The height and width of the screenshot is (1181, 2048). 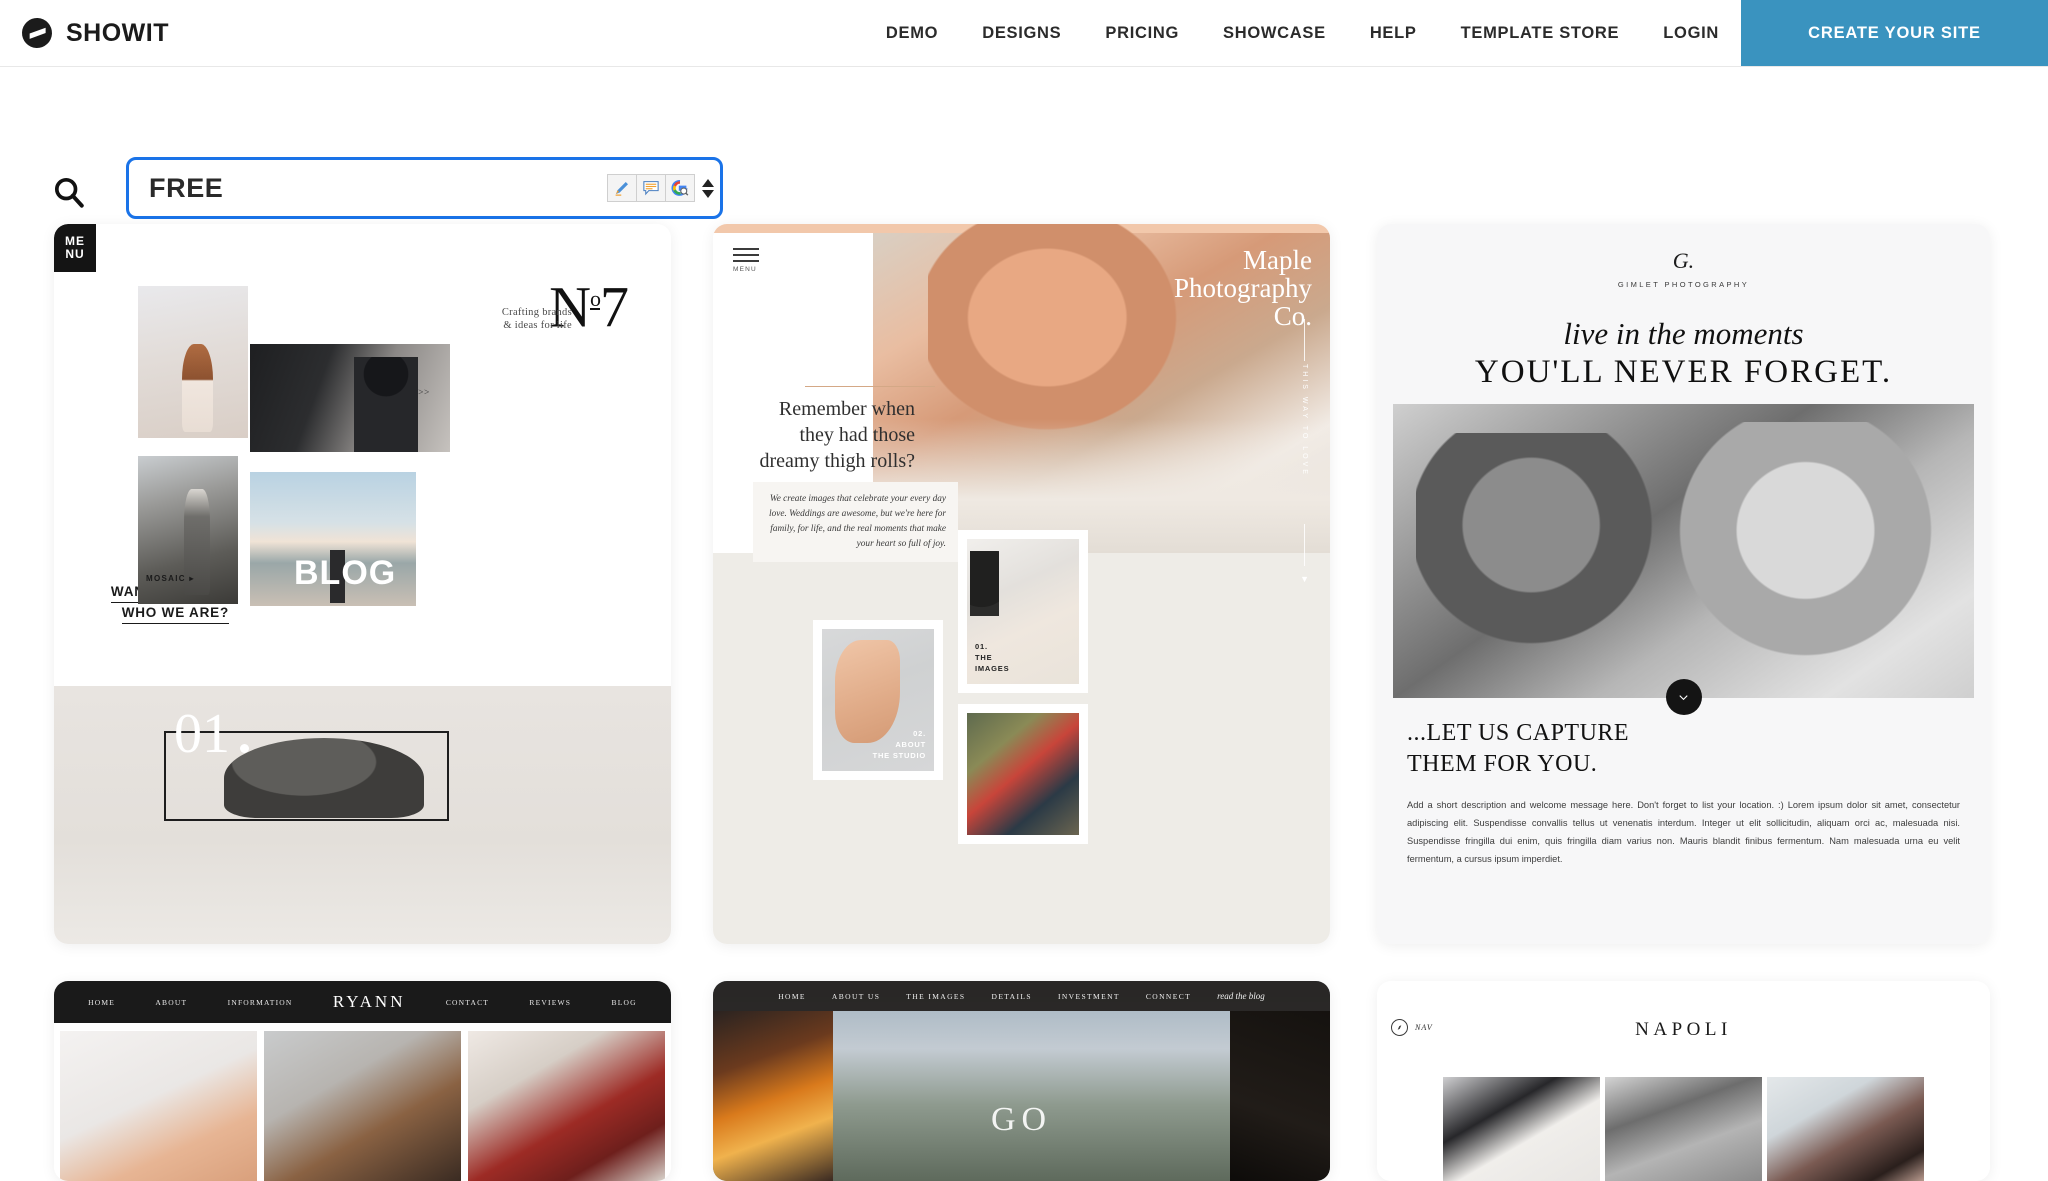 I want to click on gimlet-subheadline: ...LET US CAPTURE THEM FOR YOU., so click(x=1518, y=748).